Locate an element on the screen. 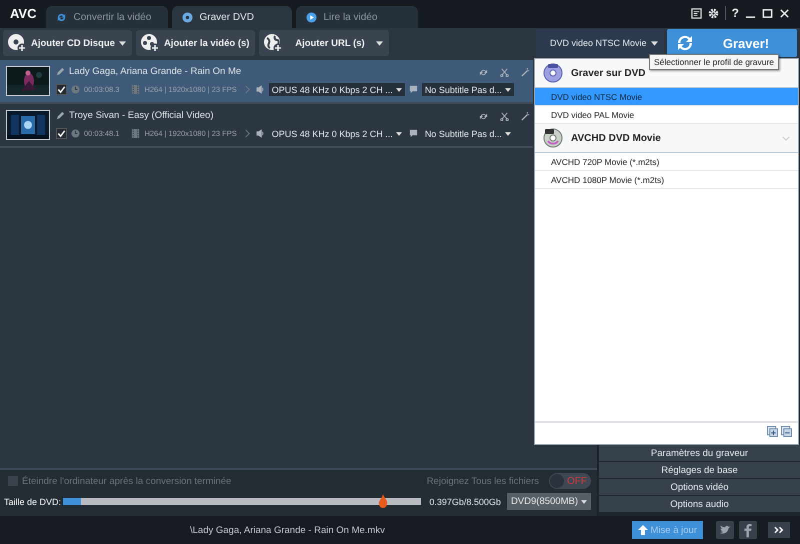  tab: Graver DVD is located at coordinates (232, 17).